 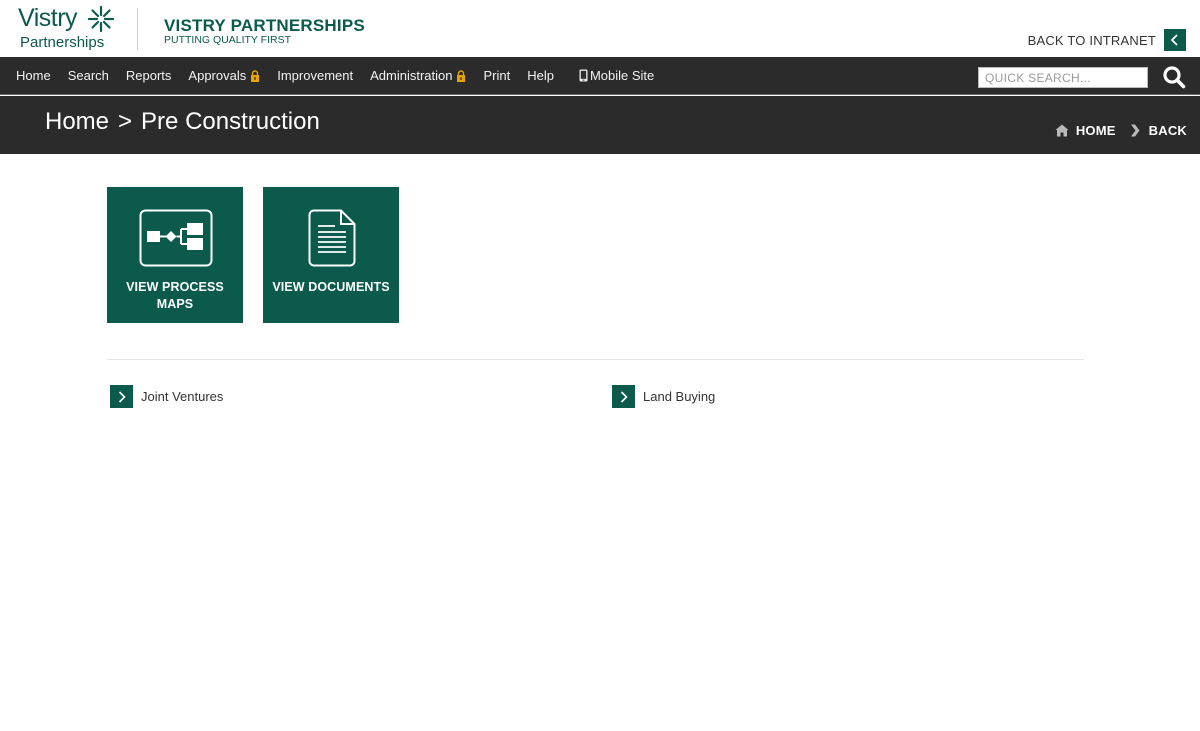 I want to click on nav-item-reports: Reports, so click(x=149, y=75).